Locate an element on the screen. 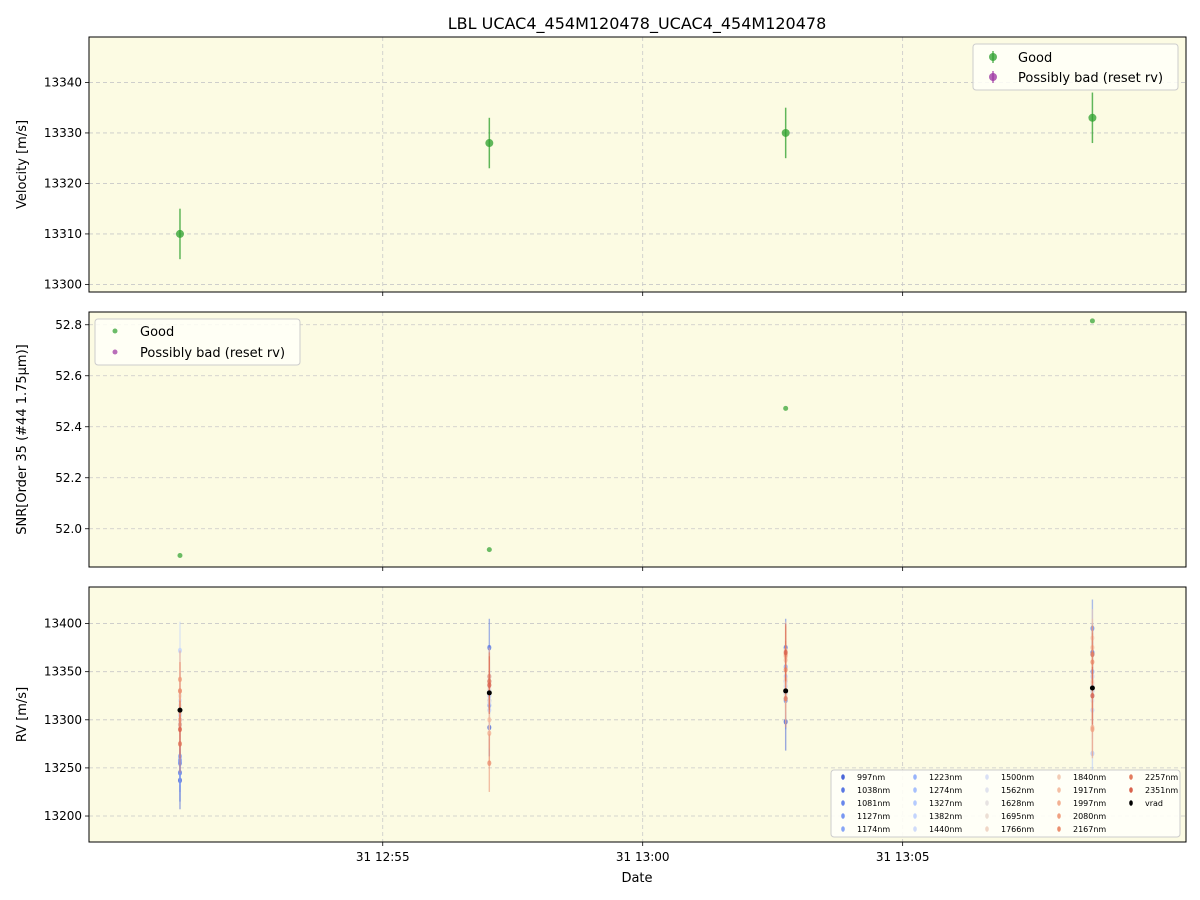  legend-label: 1562nm is located at coordinates (1017, 790).